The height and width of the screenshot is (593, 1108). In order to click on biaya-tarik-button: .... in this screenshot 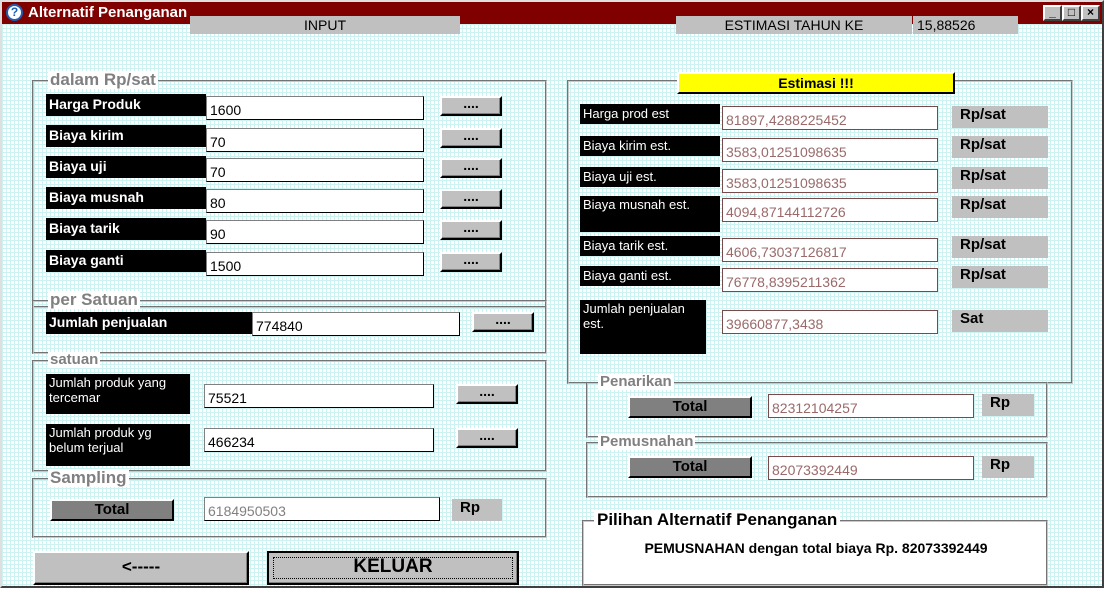, I will do `click(471, 230)`.